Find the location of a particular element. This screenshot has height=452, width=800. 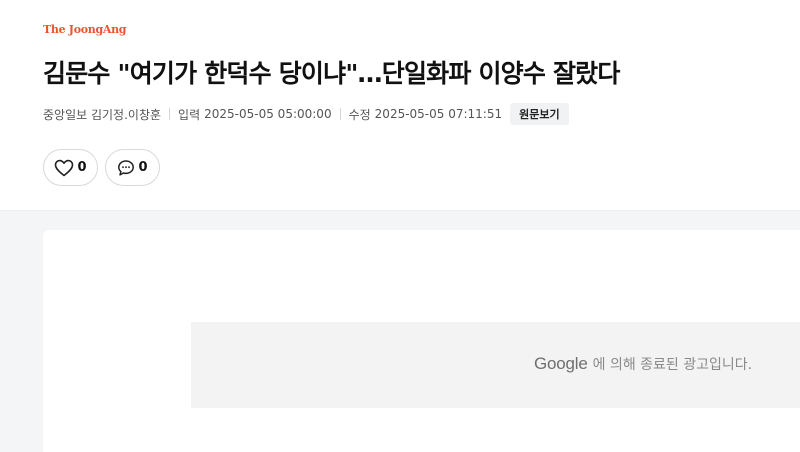

published-date: 2025-05-05 05:00:00 is located at coordinates (268, 114).